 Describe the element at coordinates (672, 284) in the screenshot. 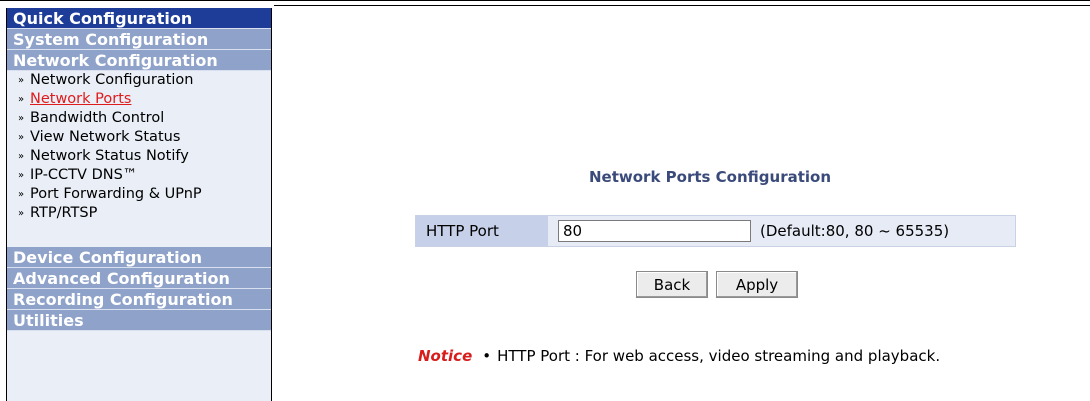

I see `back-button: Back` at that location.